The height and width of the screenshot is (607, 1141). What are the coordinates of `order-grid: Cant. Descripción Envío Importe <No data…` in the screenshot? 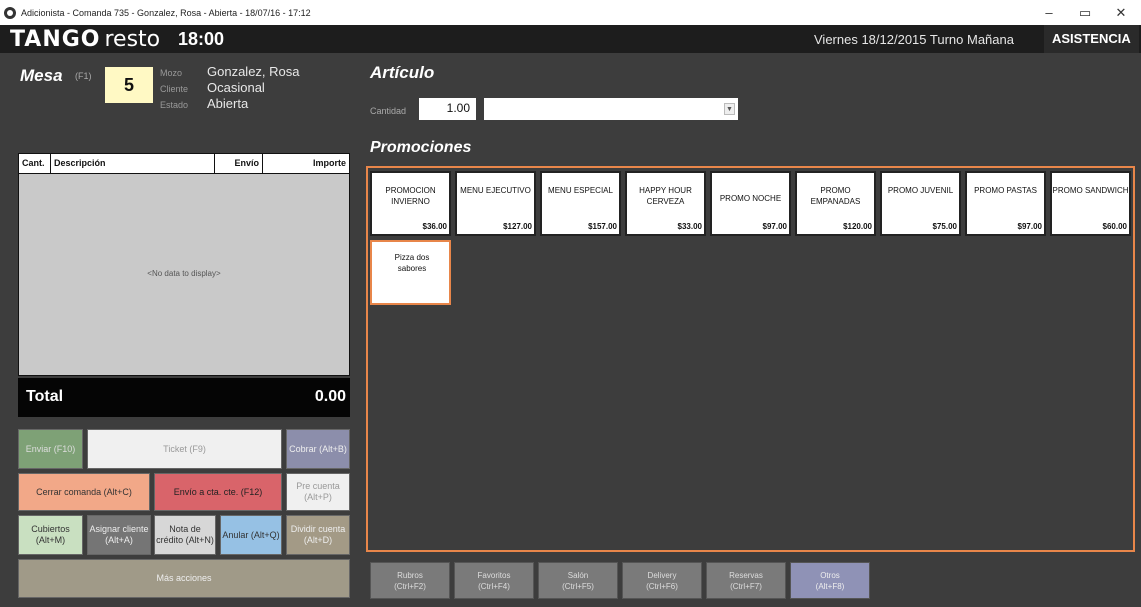 It's located at (184, 264).